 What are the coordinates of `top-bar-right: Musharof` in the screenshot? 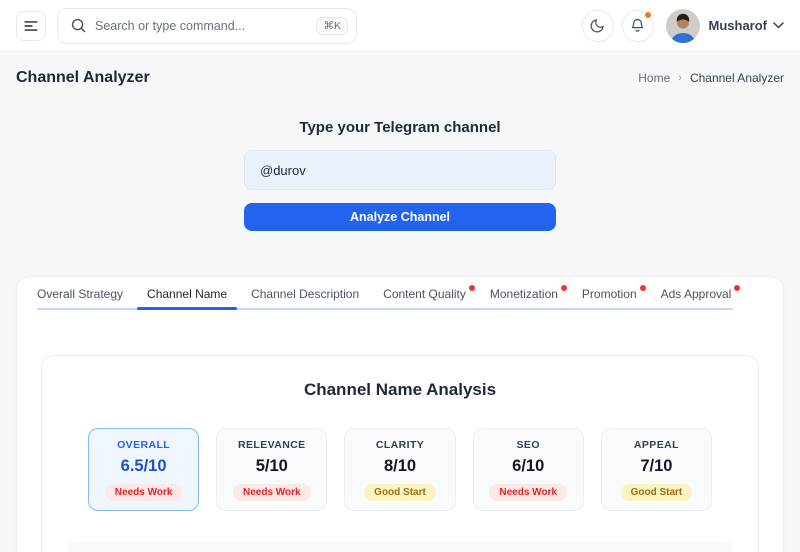 It's located at (679, 25).